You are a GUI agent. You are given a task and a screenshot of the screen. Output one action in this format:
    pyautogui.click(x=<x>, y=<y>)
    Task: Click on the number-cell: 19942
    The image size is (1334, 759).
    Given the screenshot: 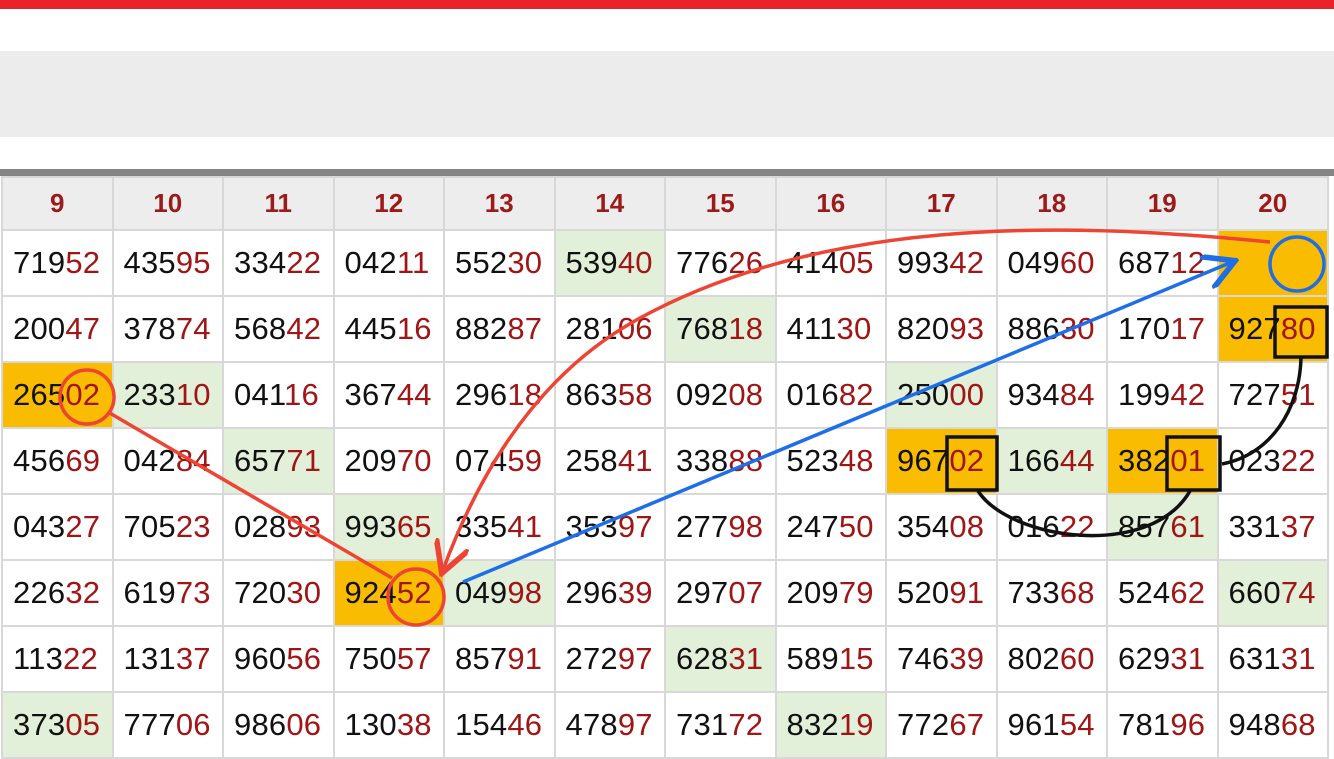 What is the action you would take?
    pyautogui.click(x=1162, y=395)
    